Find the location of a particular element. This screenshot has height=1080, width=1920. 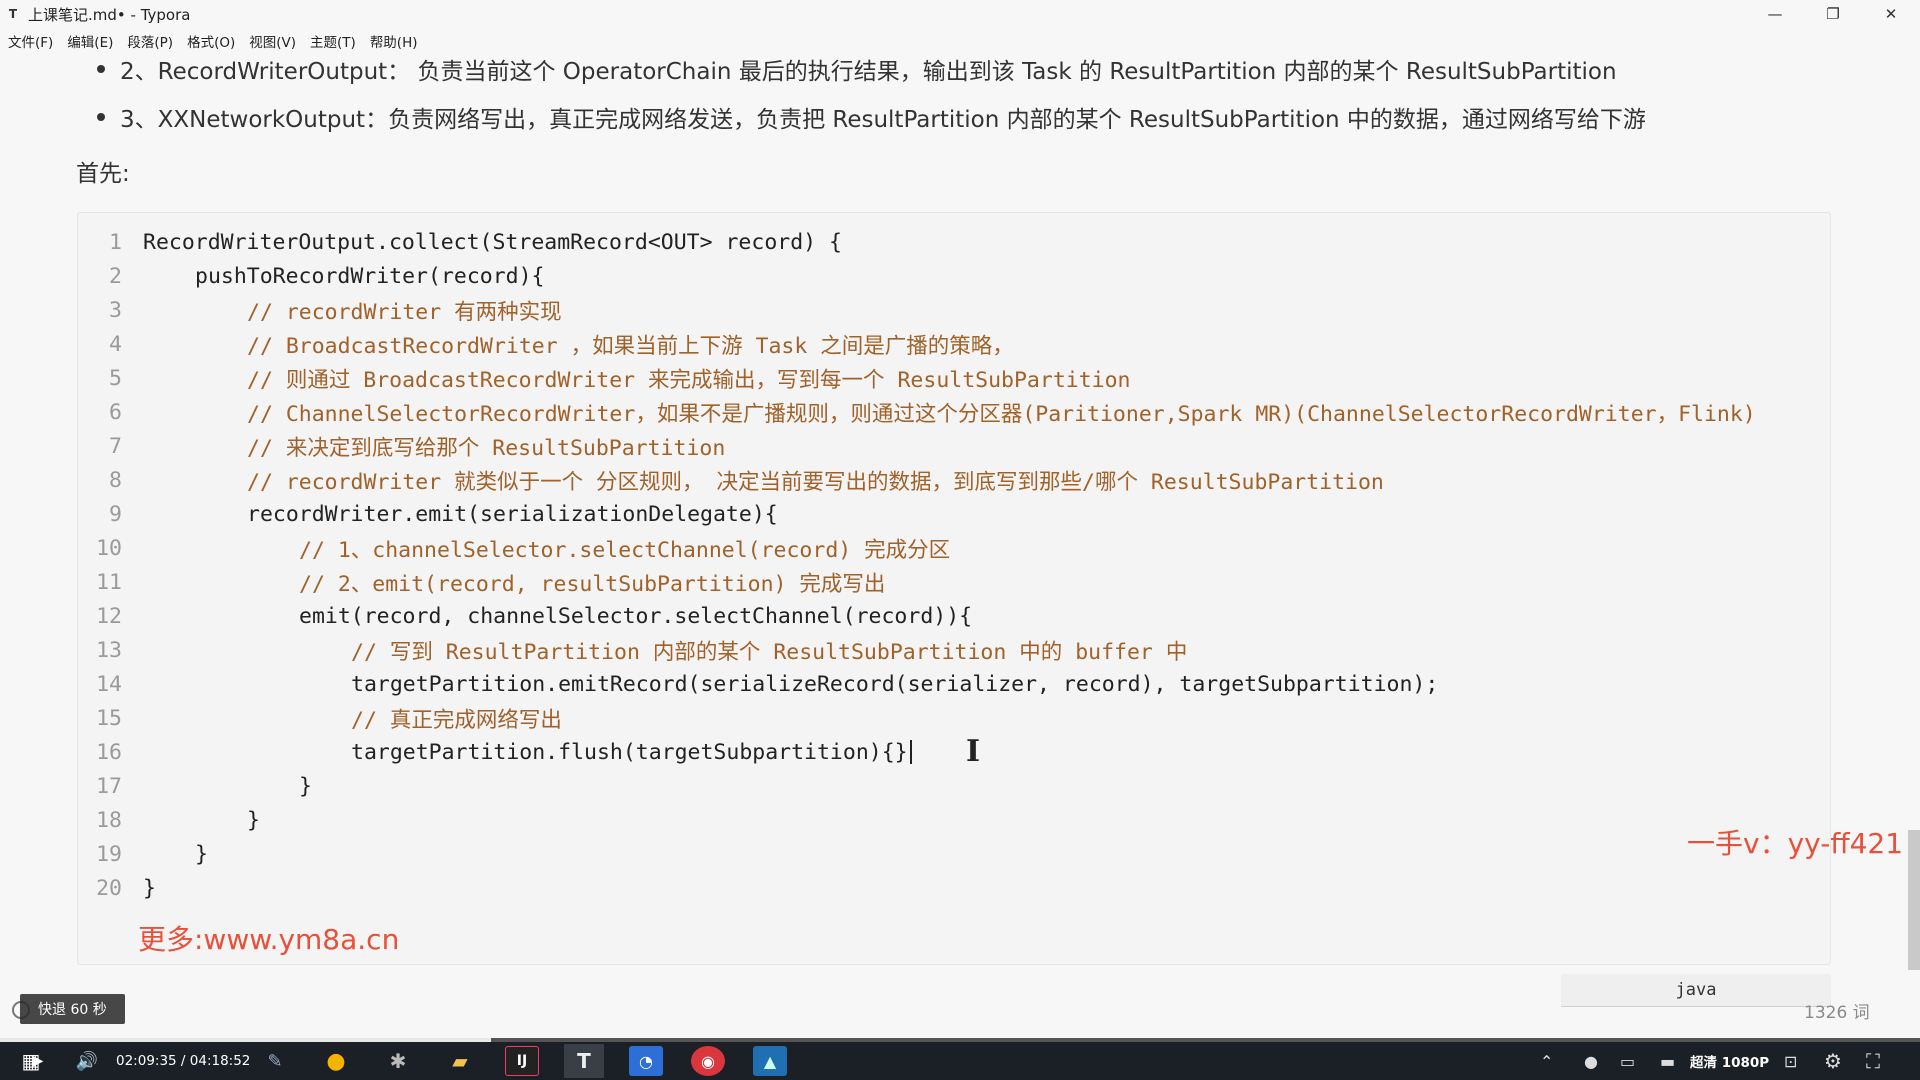

tray-monitor-icon: ▭ is located at coordinates (1627, 1061).